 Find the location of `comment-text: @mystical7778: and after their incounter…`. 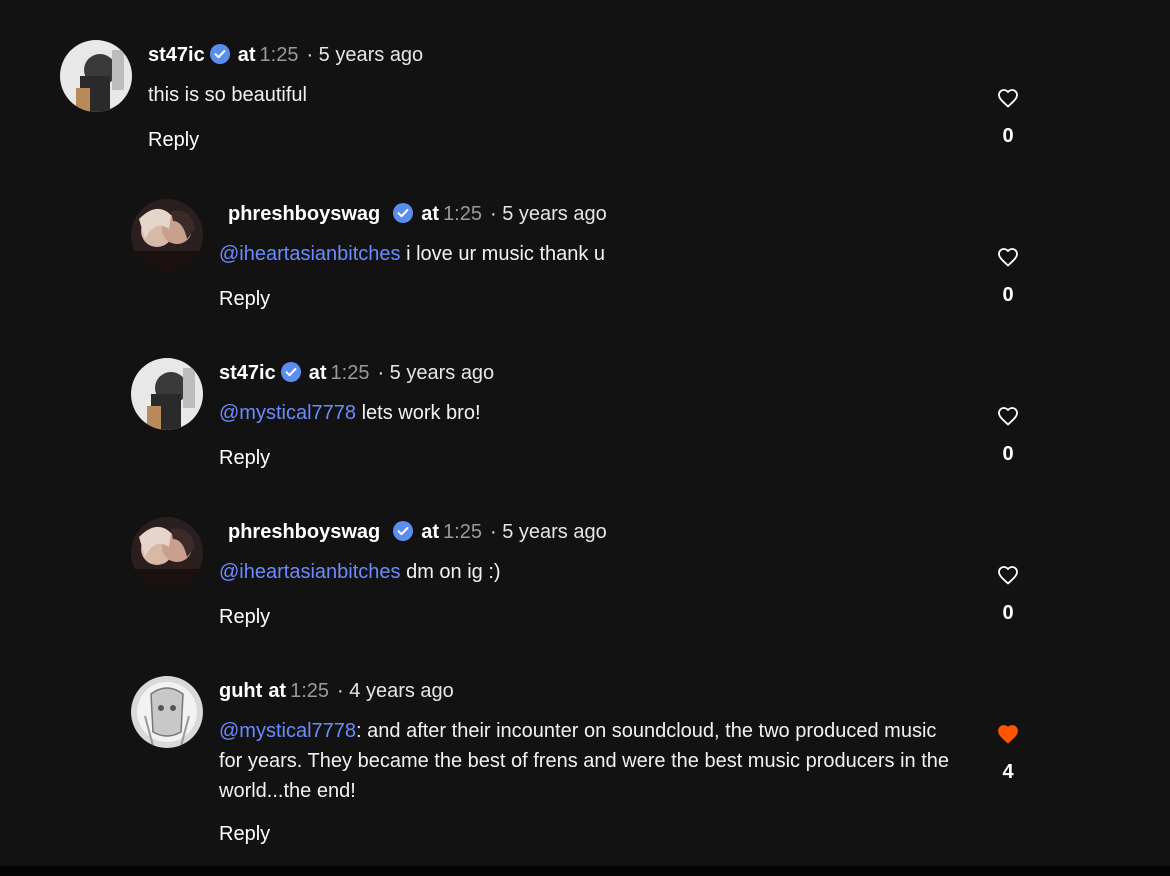

comment-text: @mystical7778: and after their incounter… is located at coordinates (589, 761).